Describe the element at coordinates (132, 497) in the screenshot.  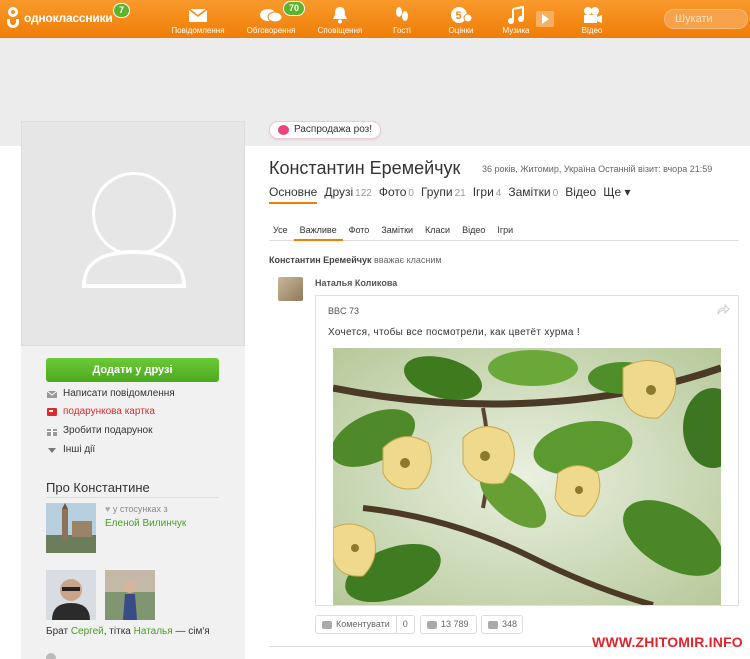
I see `about-divider` at that location.